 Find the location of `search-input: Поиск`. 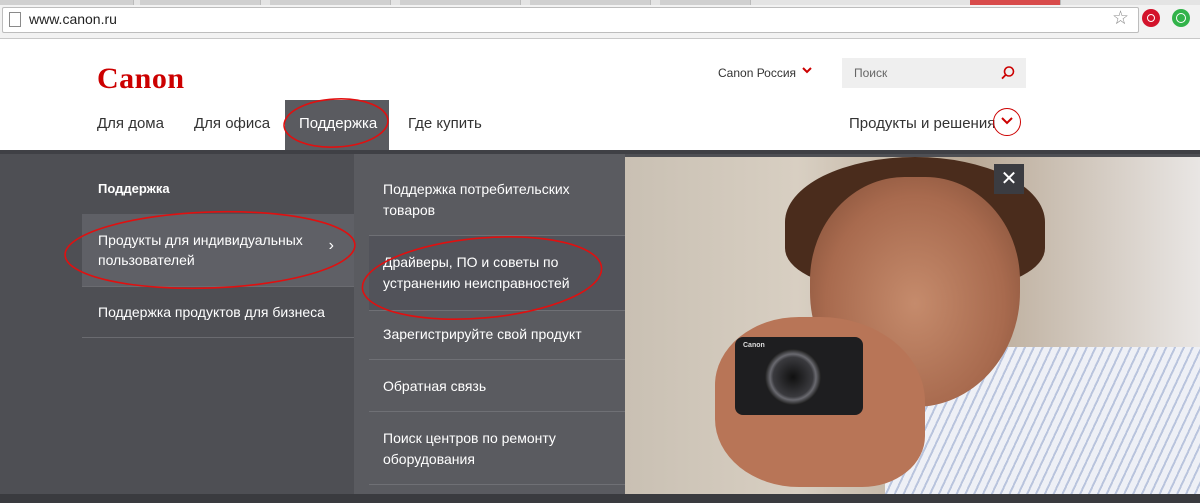

search-input: Поиск is located at coordinates (934, 73).